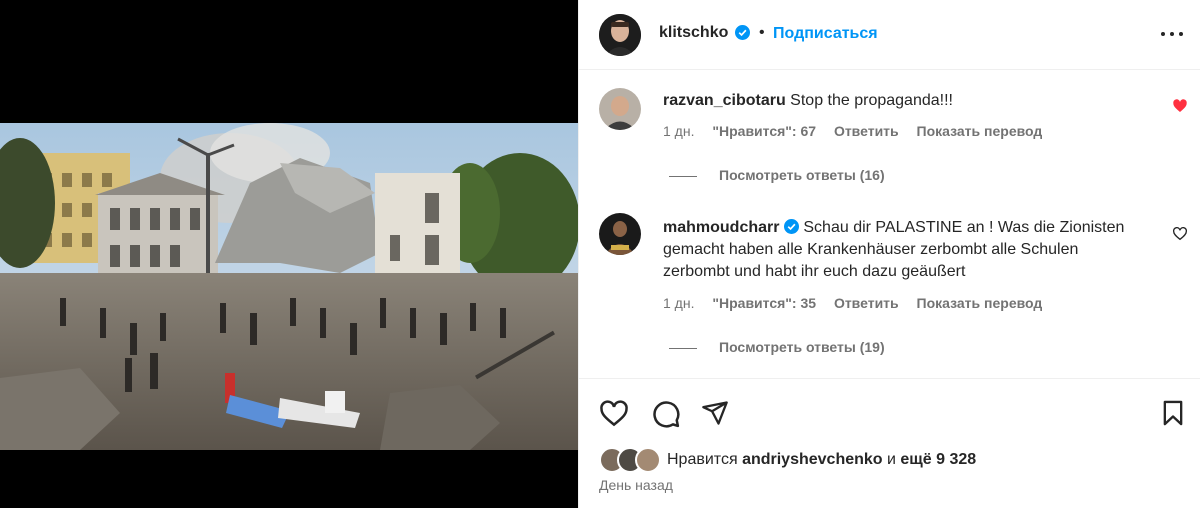 Image resolution: width=1200 pixels, height=508 pixels. I want to click on likes-prefix: Нравится, so click(702, 459).